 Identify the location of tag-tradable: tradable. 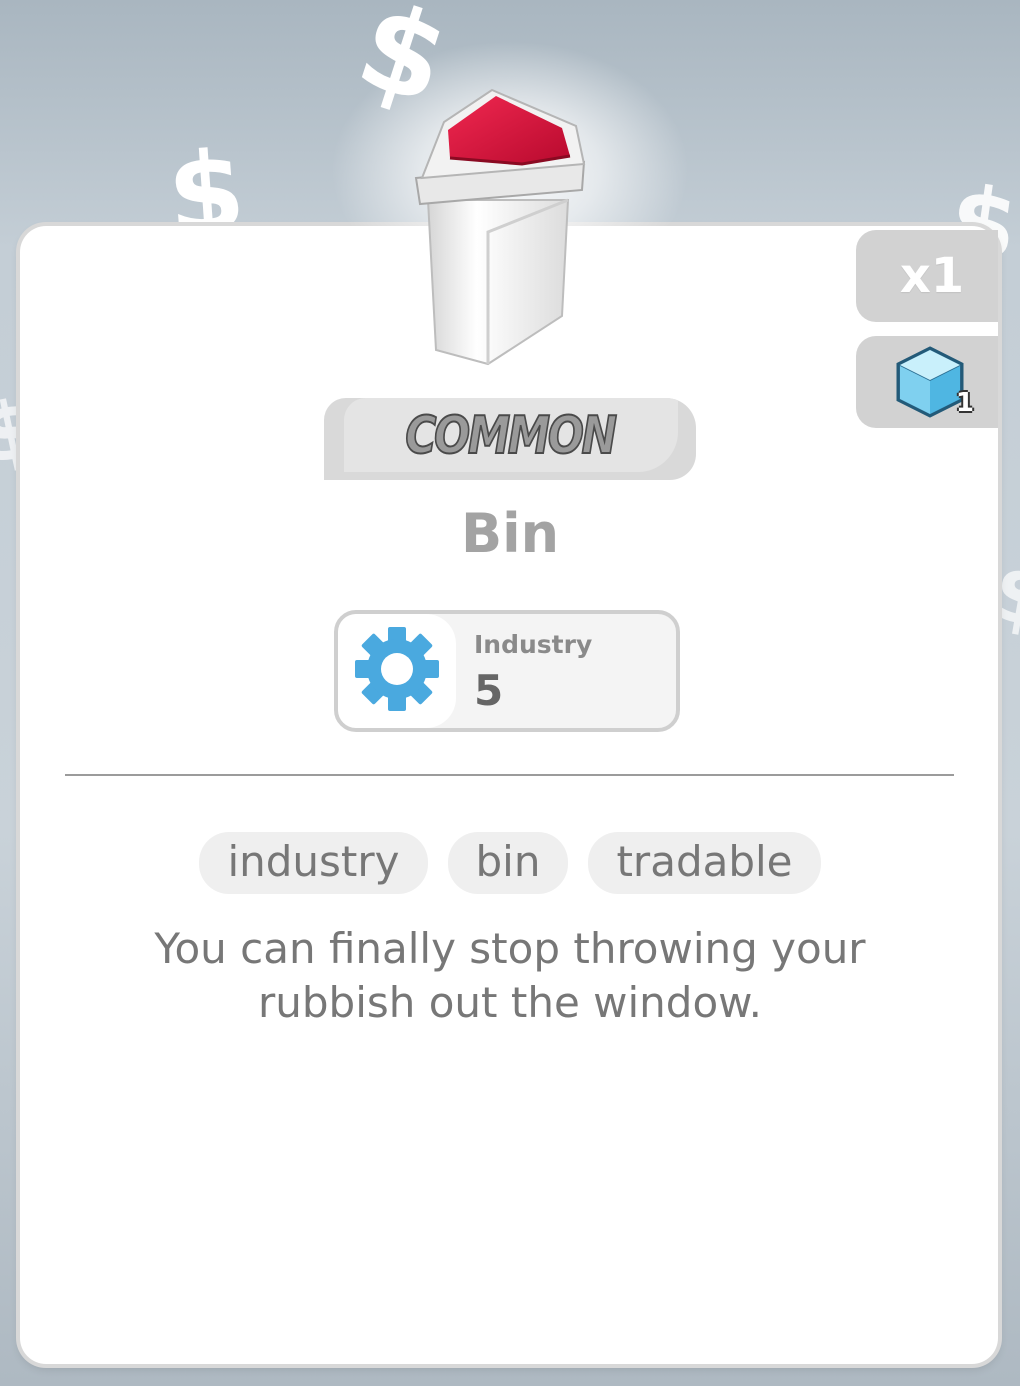
(704, 863).